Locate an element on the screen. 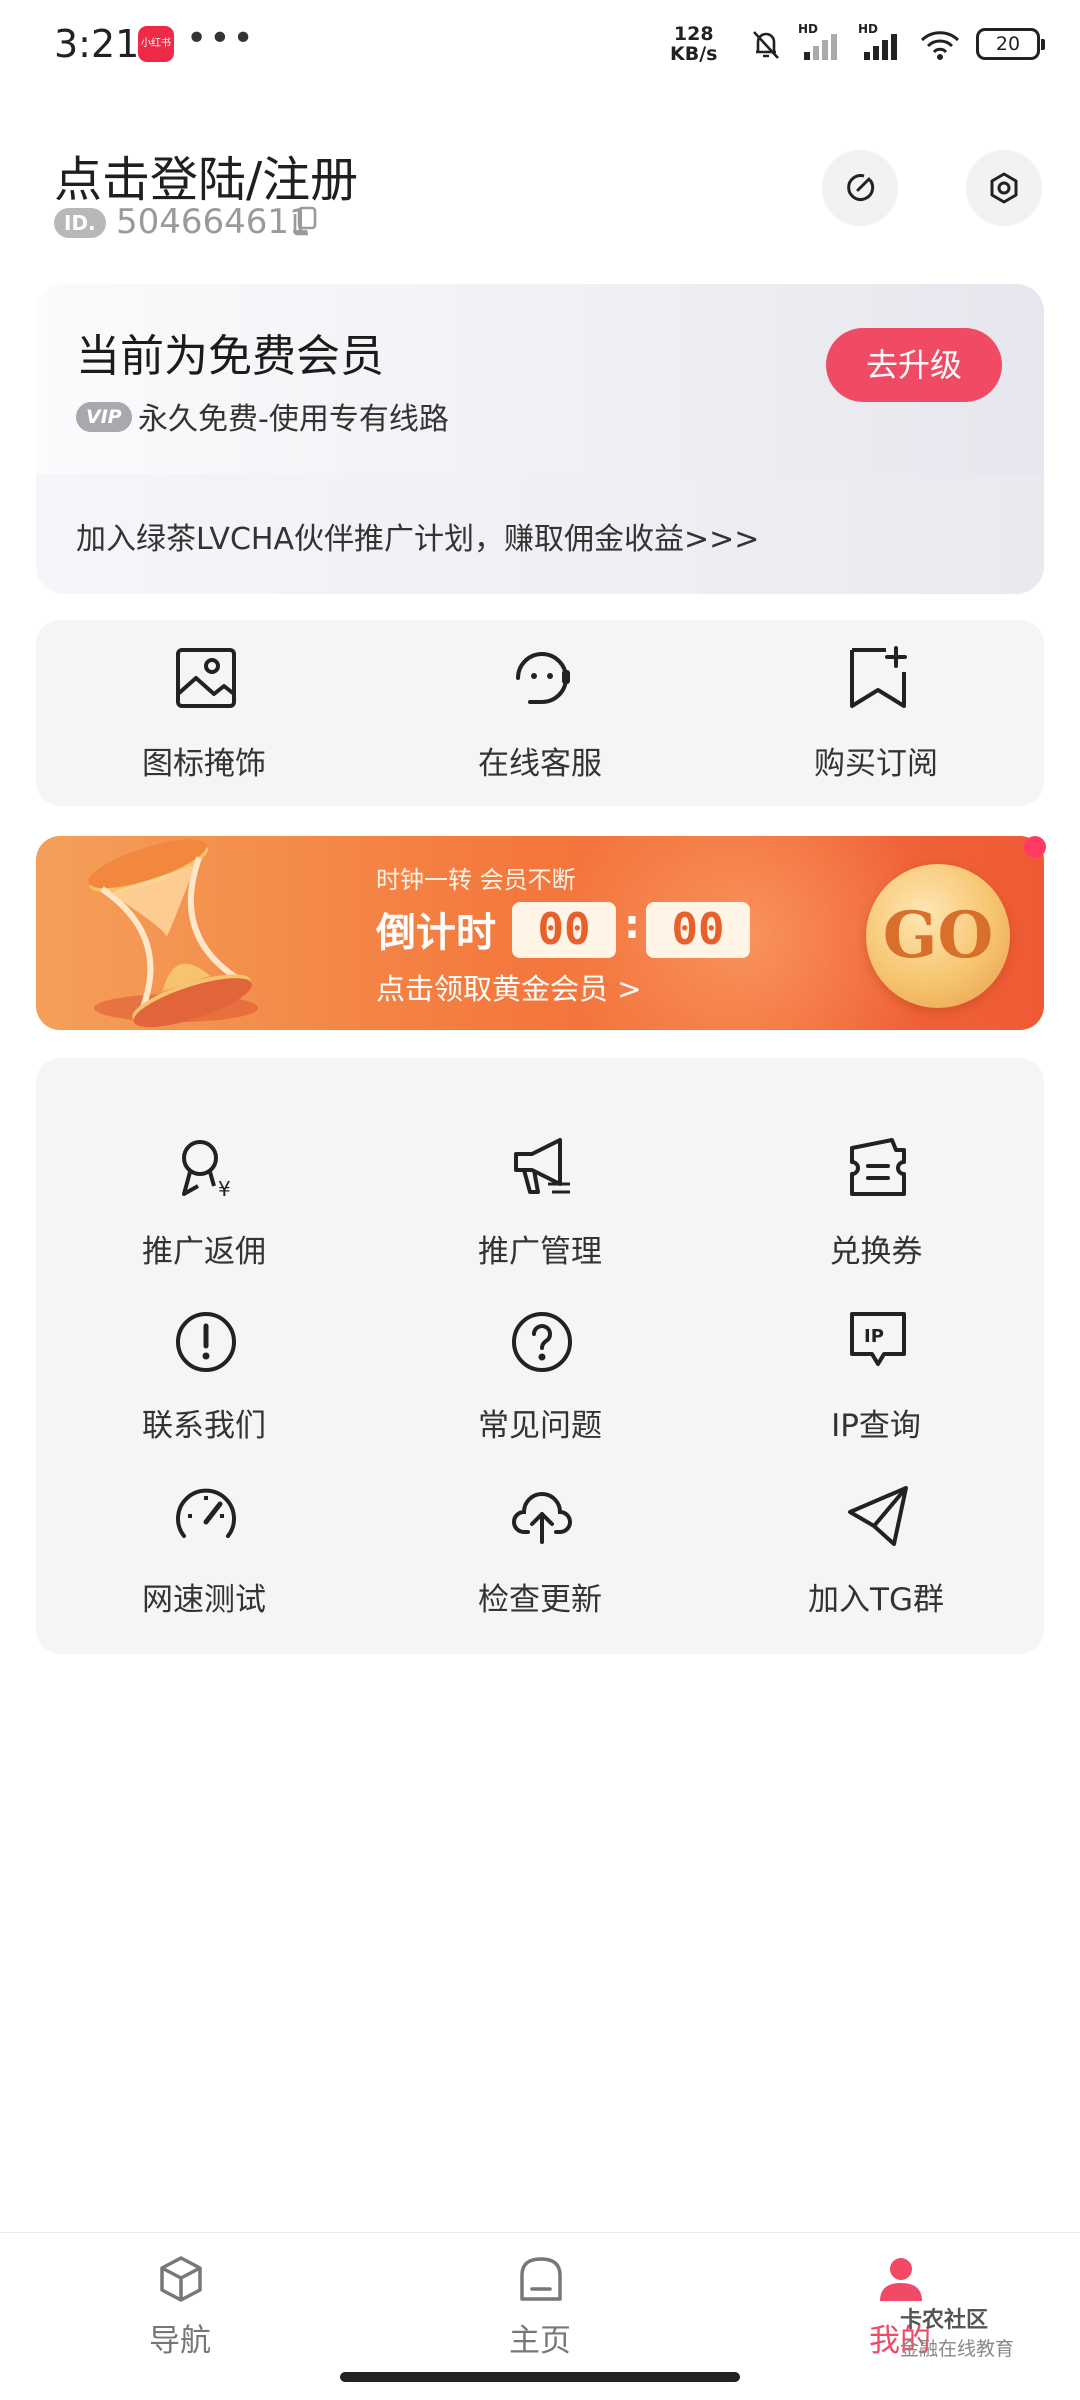 Image resolution: width=1080 pixels, height=2400 pixels. watermark: 卡农社区 金融在线教育 is located at coordinates (957, 2331).